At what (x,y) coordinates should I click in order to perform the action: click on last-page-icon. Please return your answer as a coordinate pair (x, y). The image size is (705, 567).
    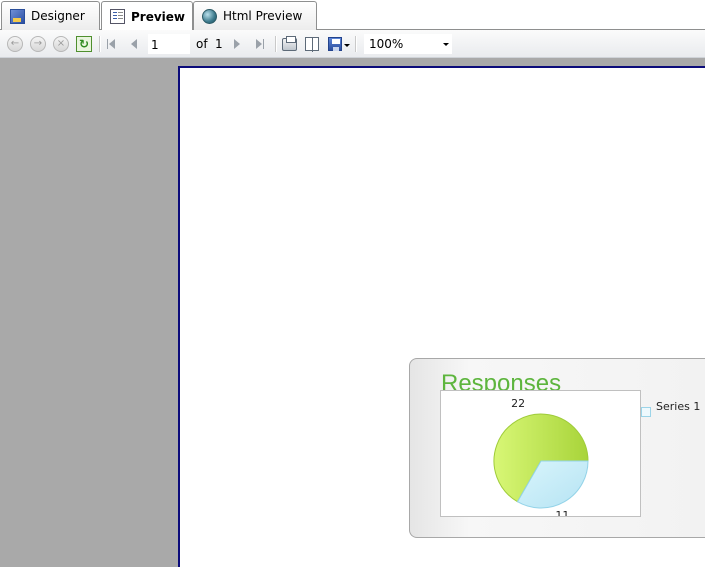
    Looking at the image, I should click on (259, 44).